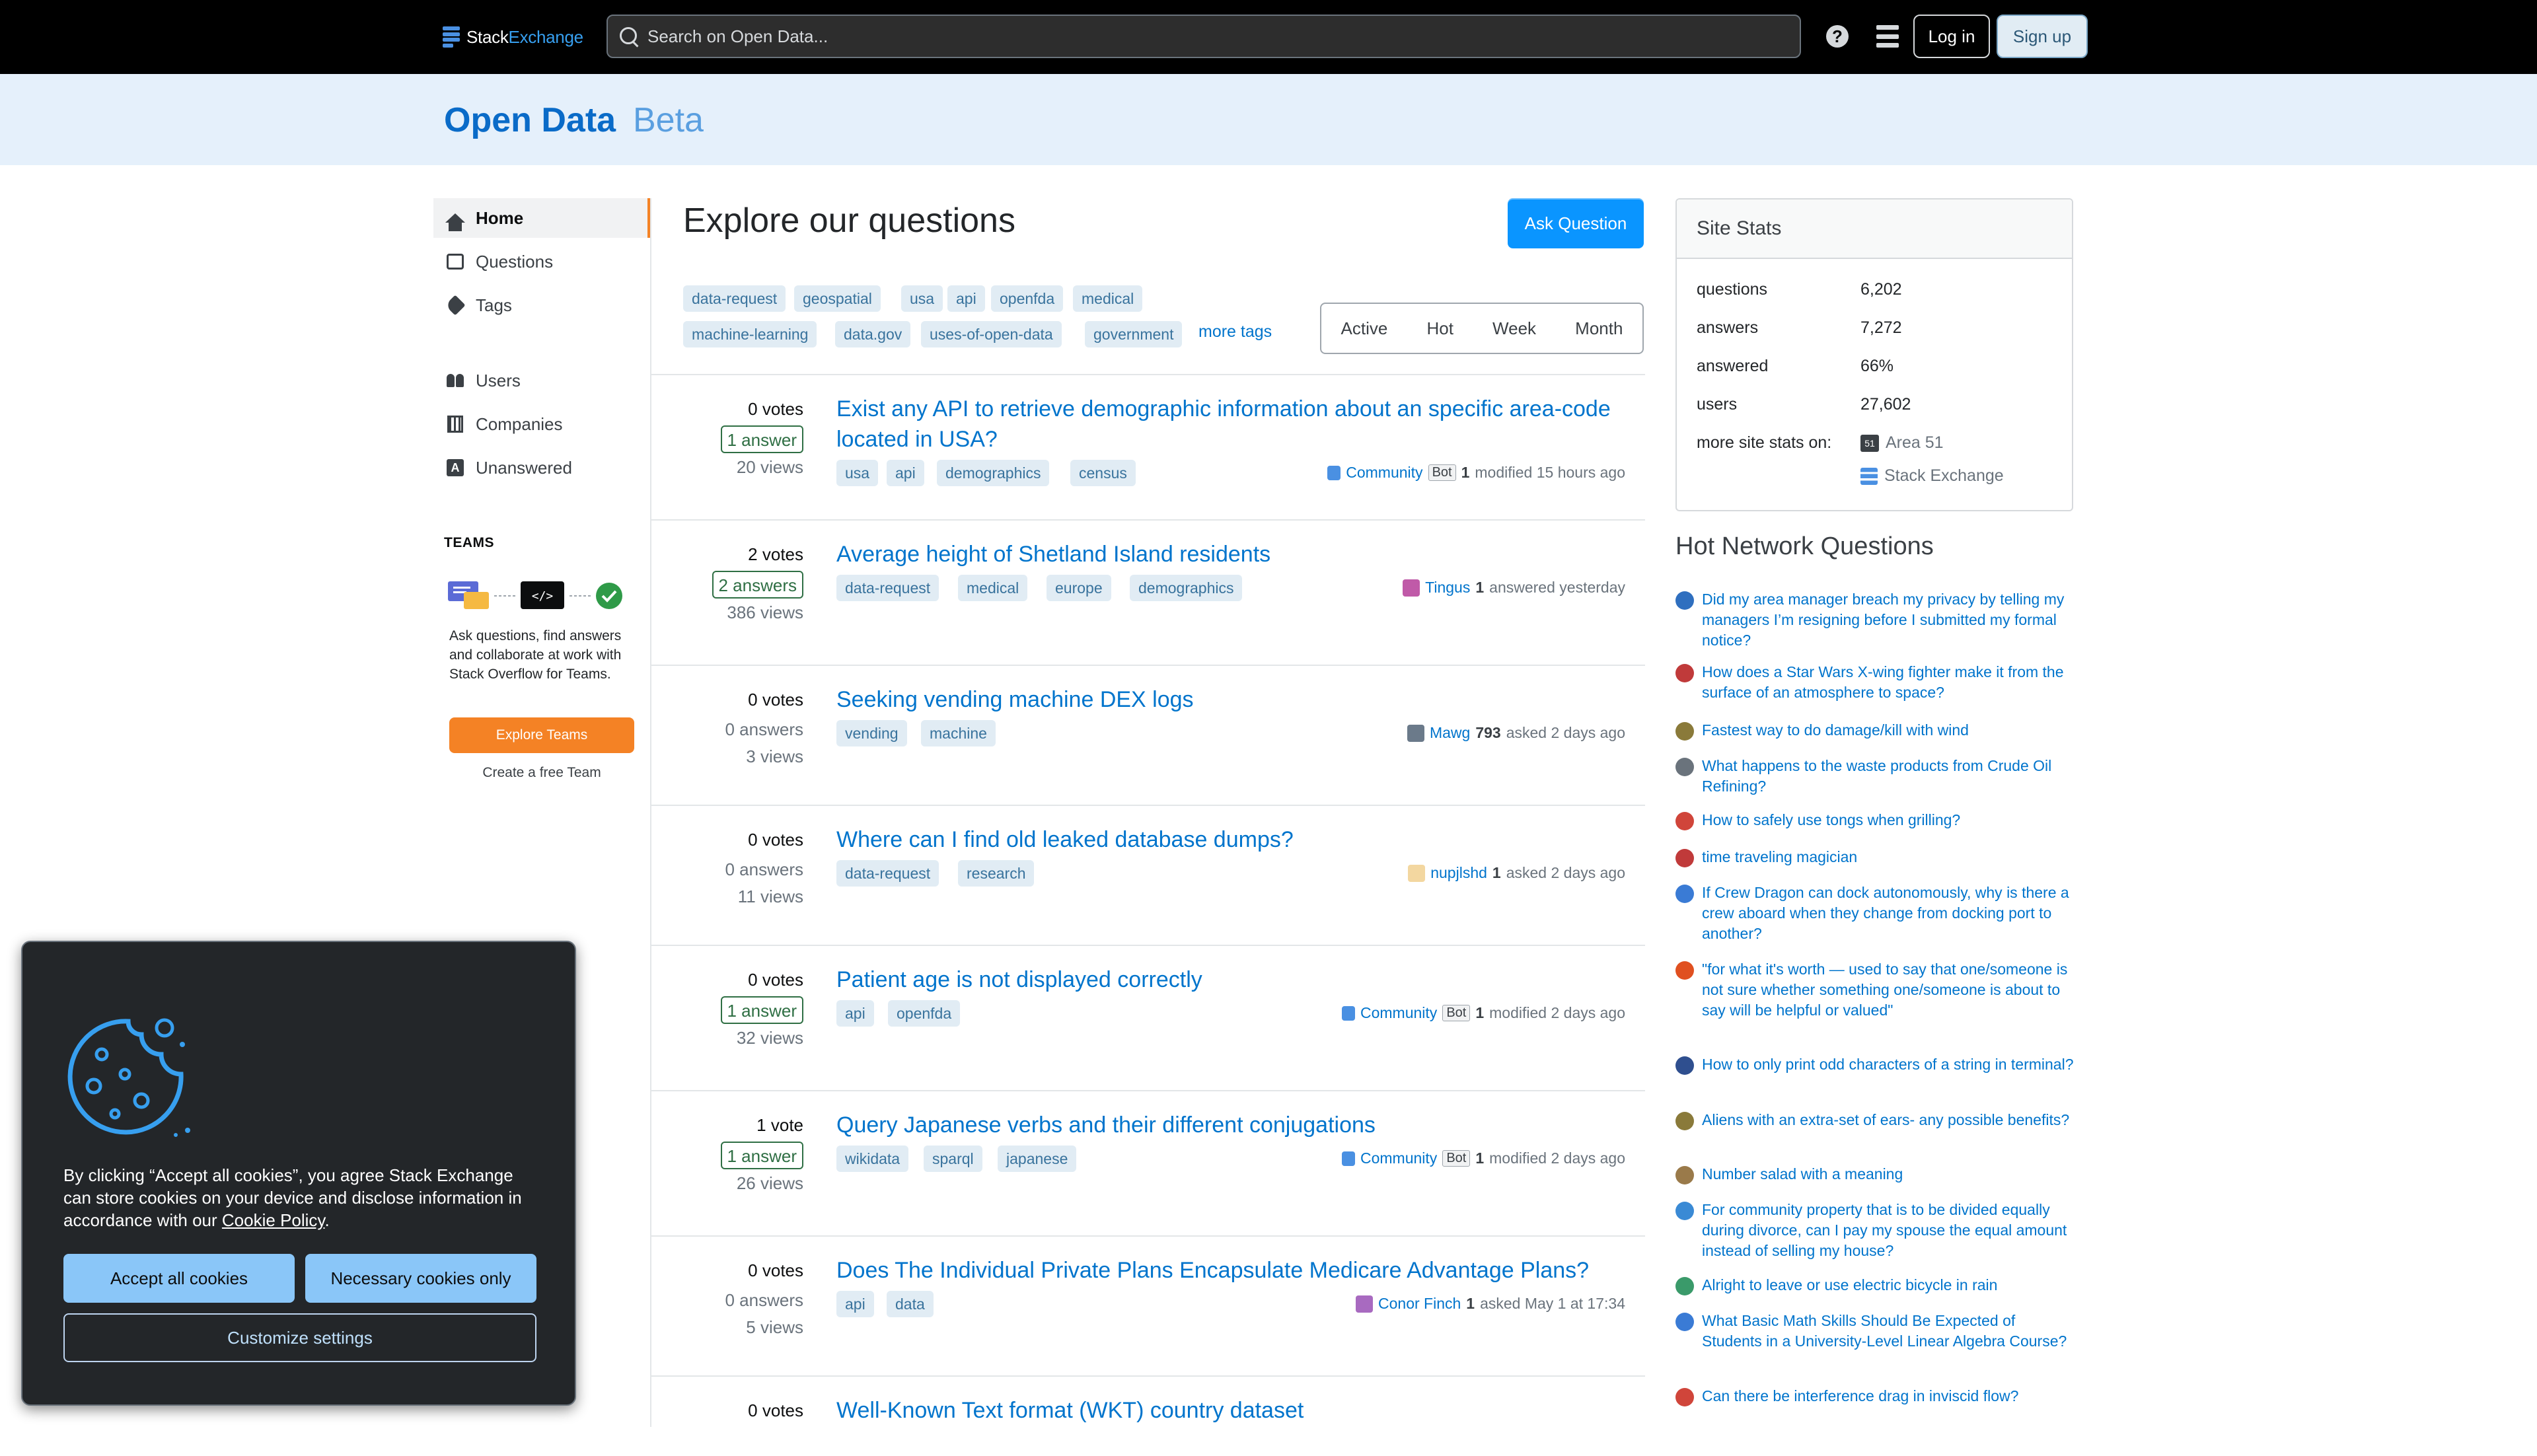 This screenshot has width=2537, height=1456. I want to click on area51-link: 51 Area 51, so click(1902, 443).